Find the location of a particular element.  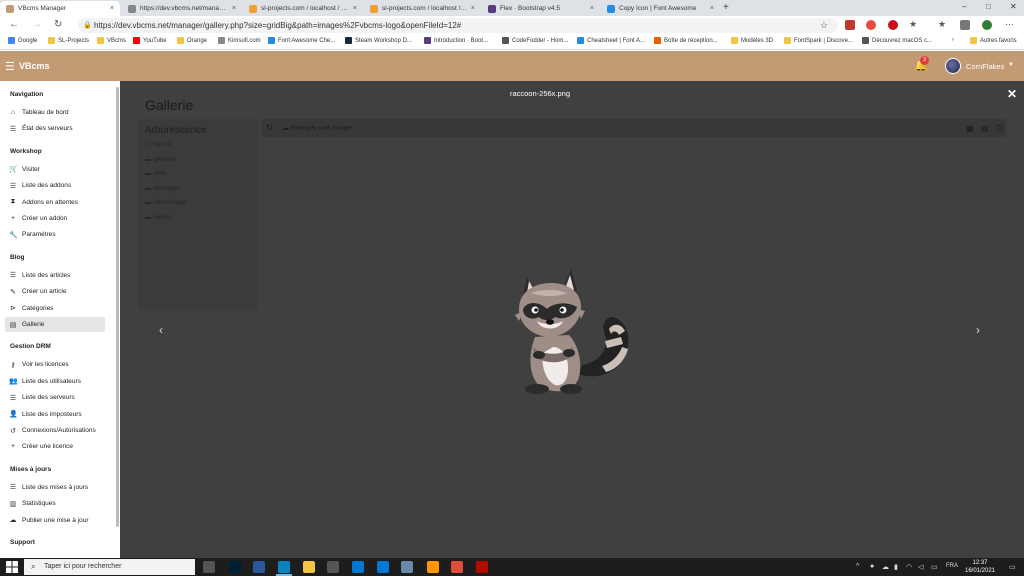

chevron-right-icon: › is located at coordinates (978, 330).